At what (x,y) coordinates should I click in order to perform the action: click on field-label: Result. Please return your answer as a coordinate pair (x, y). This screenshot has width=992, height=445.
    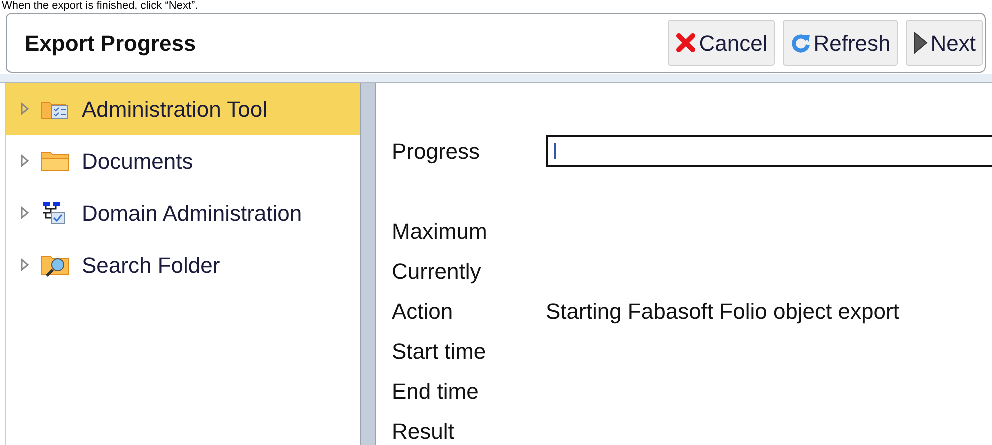
    Looking at the image, I should click on (424, 431).